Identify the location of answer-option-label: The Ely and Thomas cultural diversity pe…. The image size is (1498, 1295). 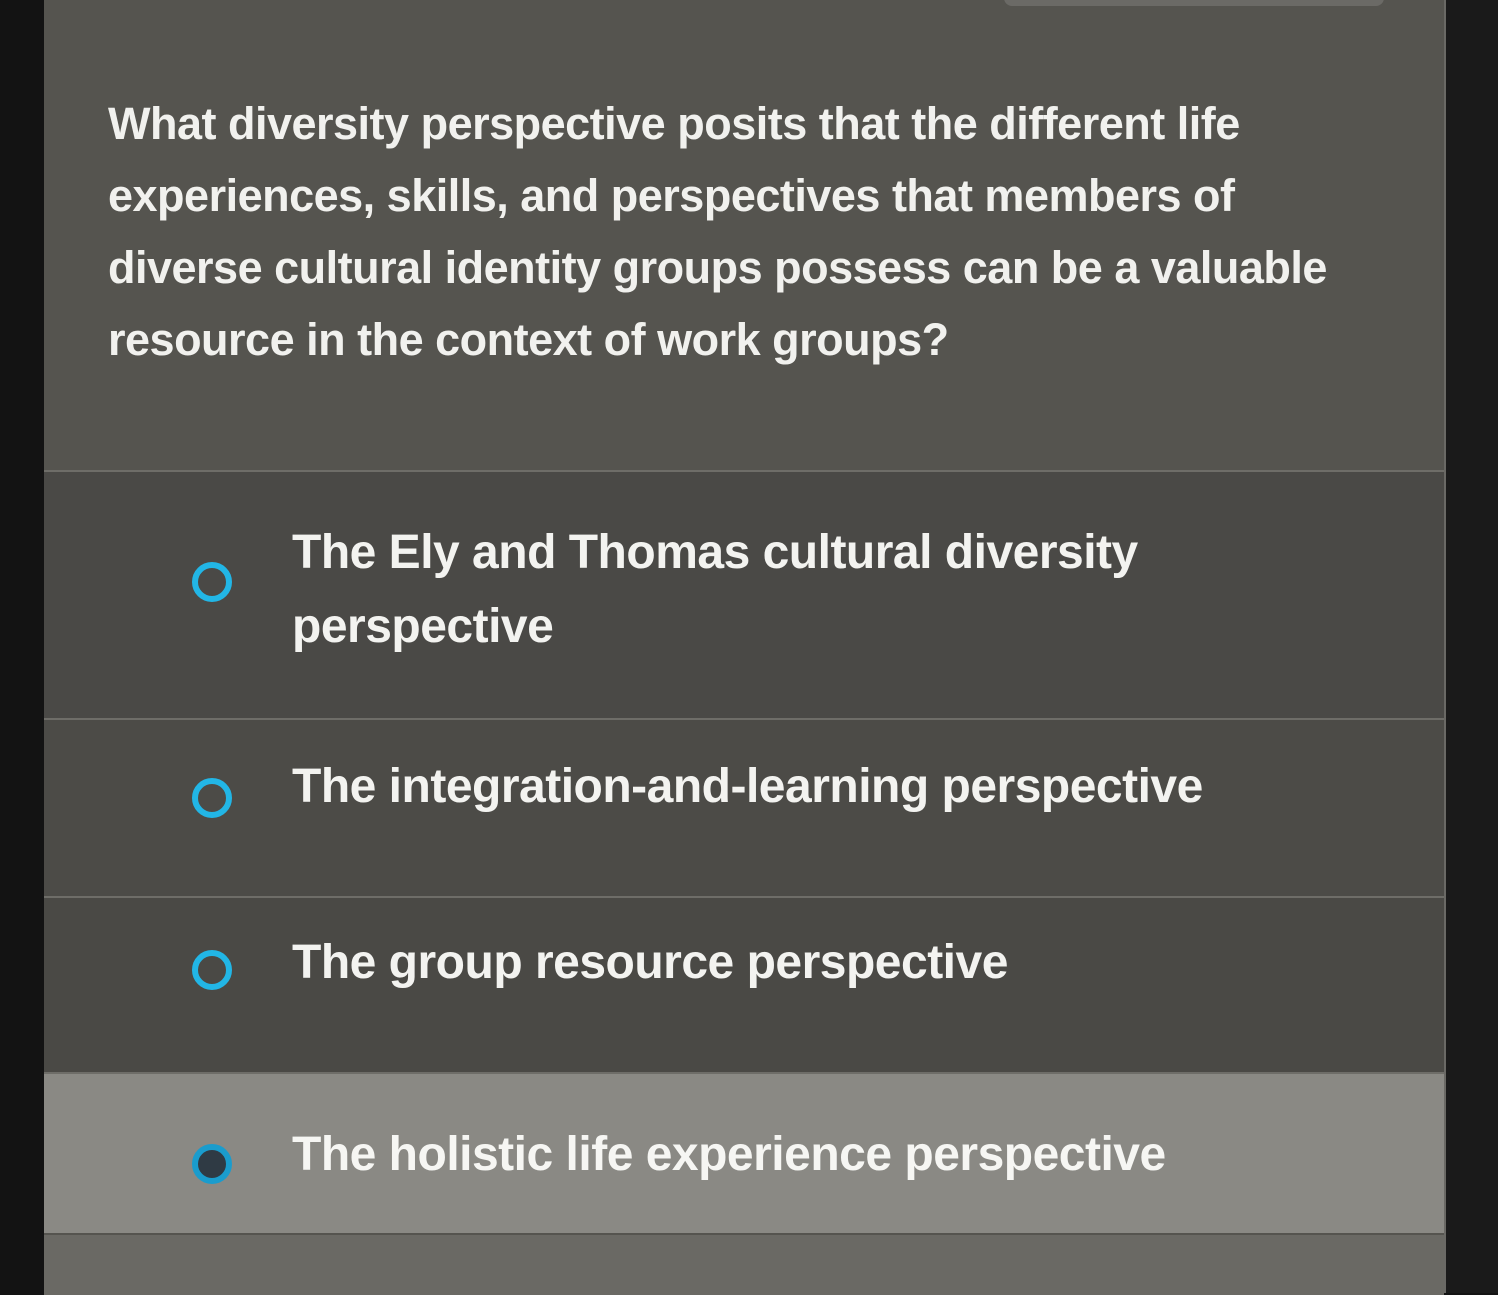
(715, 589).